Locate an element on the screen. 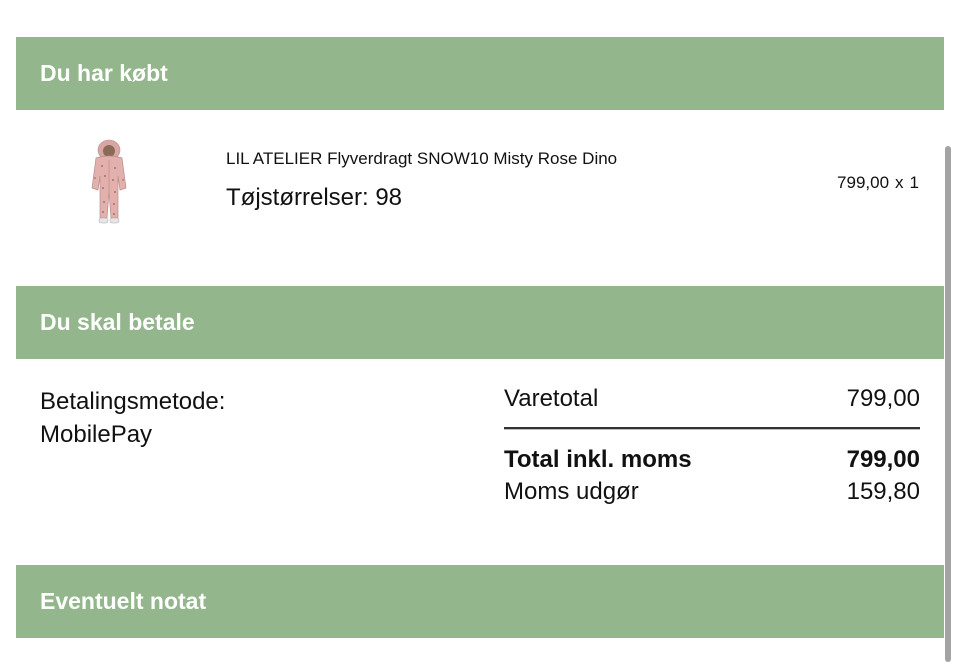 This screenshot has width=960, height=662. vat-label: Moms udgør is located at coordinates (571, 491).